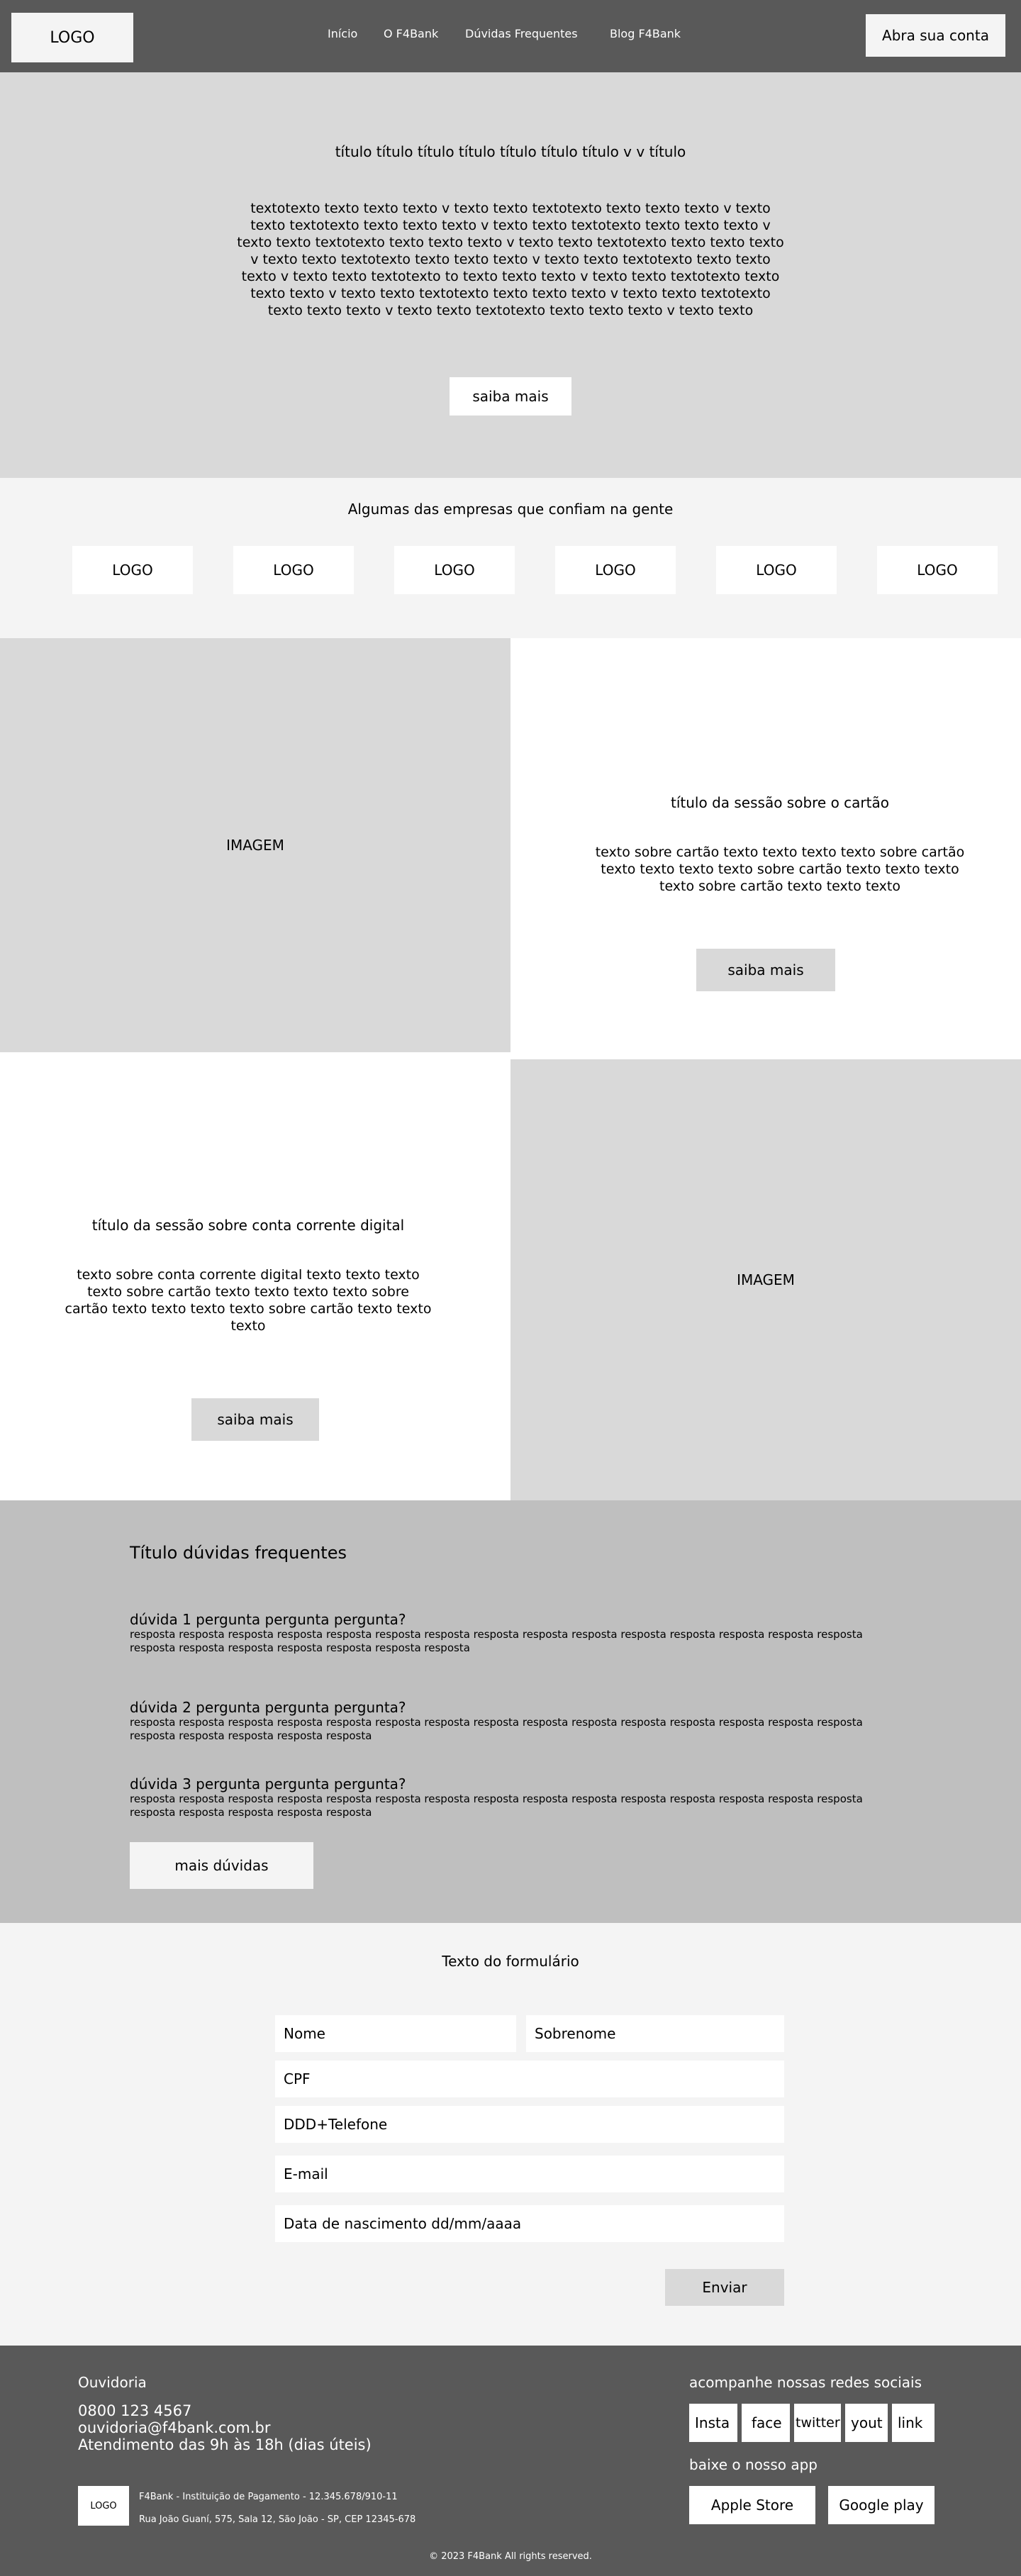 The width and height of the screenshot is (1021, 2576). What do you see at coordinates (529, 2124) in the screenshot?
I see `phone-input` at bounding box center [529, 2124].